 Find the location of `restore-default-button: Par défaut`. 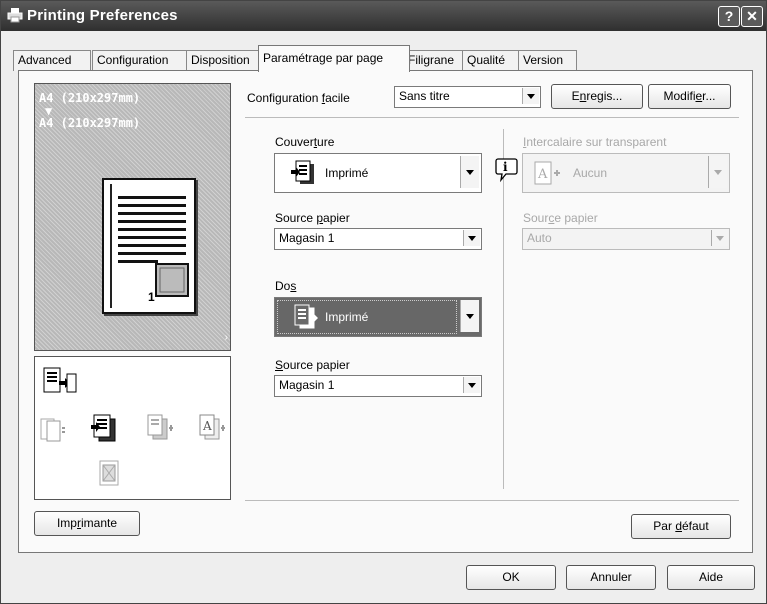

restore-default-button: Par défaut is located at coordinates (681, 526).